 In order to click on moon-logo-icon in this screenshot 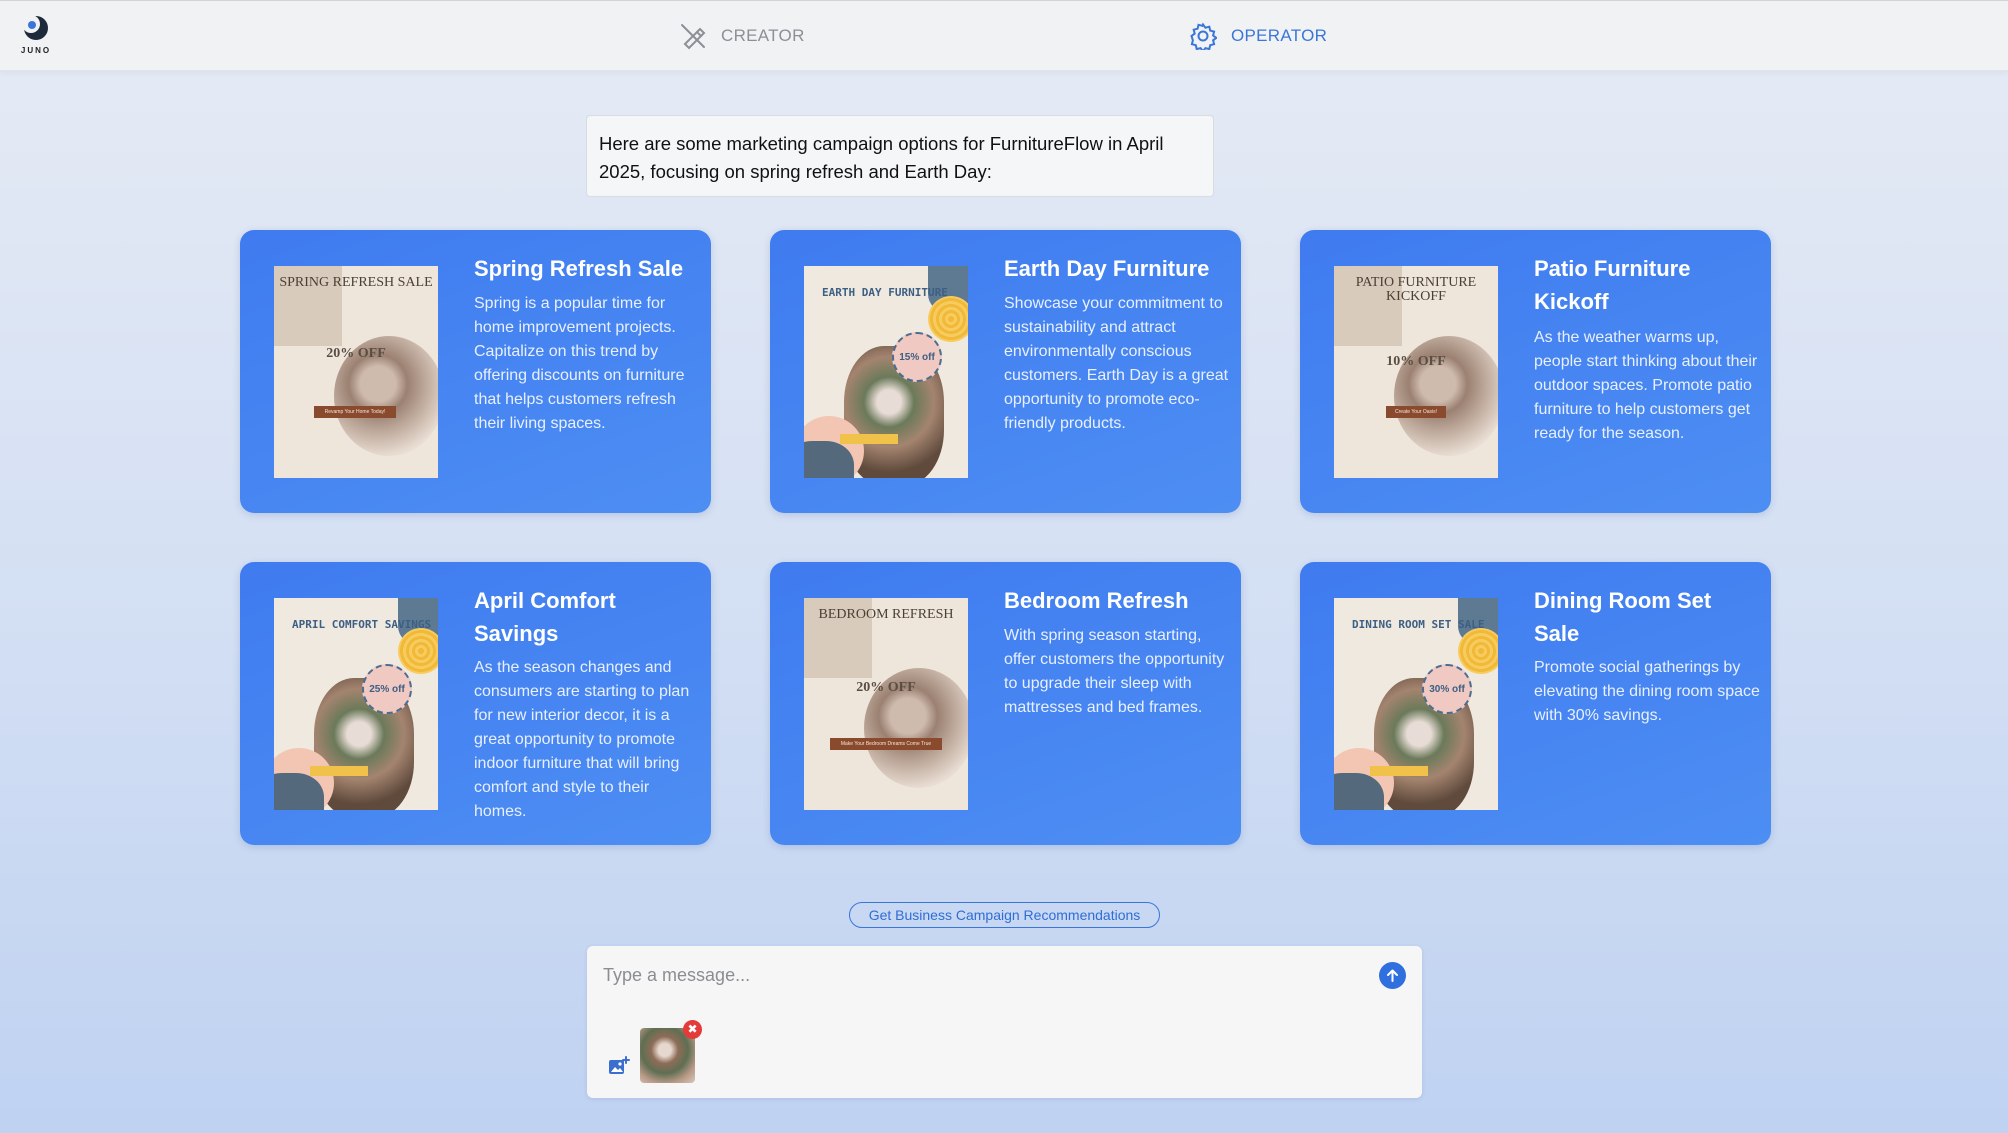, I will do `click(35, 27)`.